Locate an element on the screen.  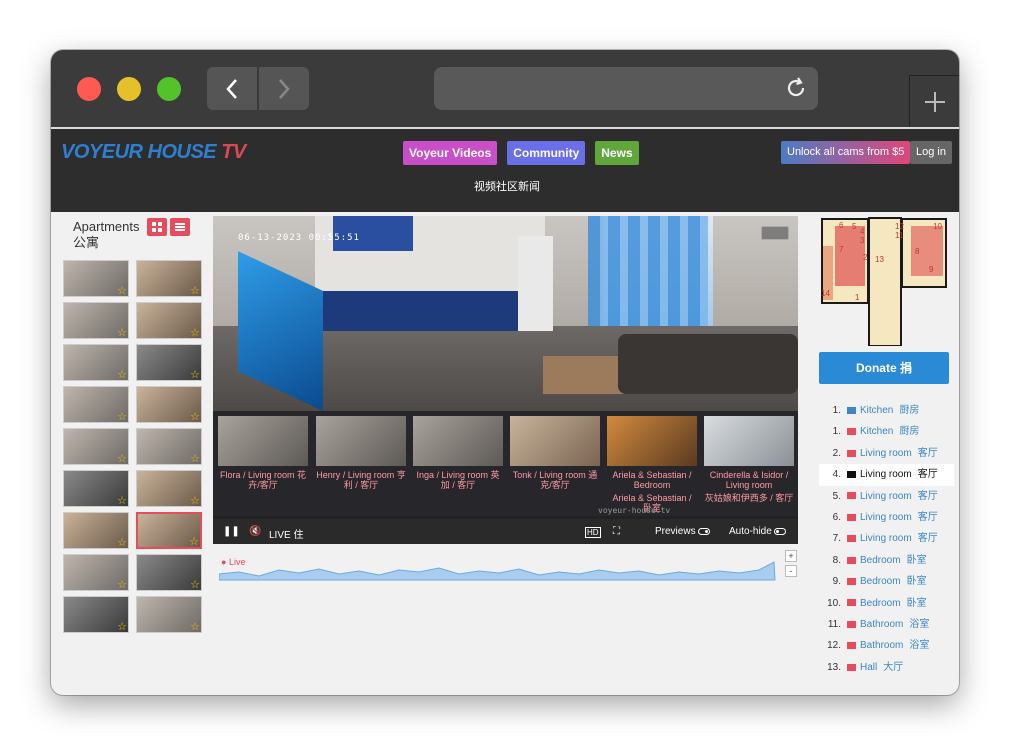
previews-label: Previews is located at coordinates (675, 531).